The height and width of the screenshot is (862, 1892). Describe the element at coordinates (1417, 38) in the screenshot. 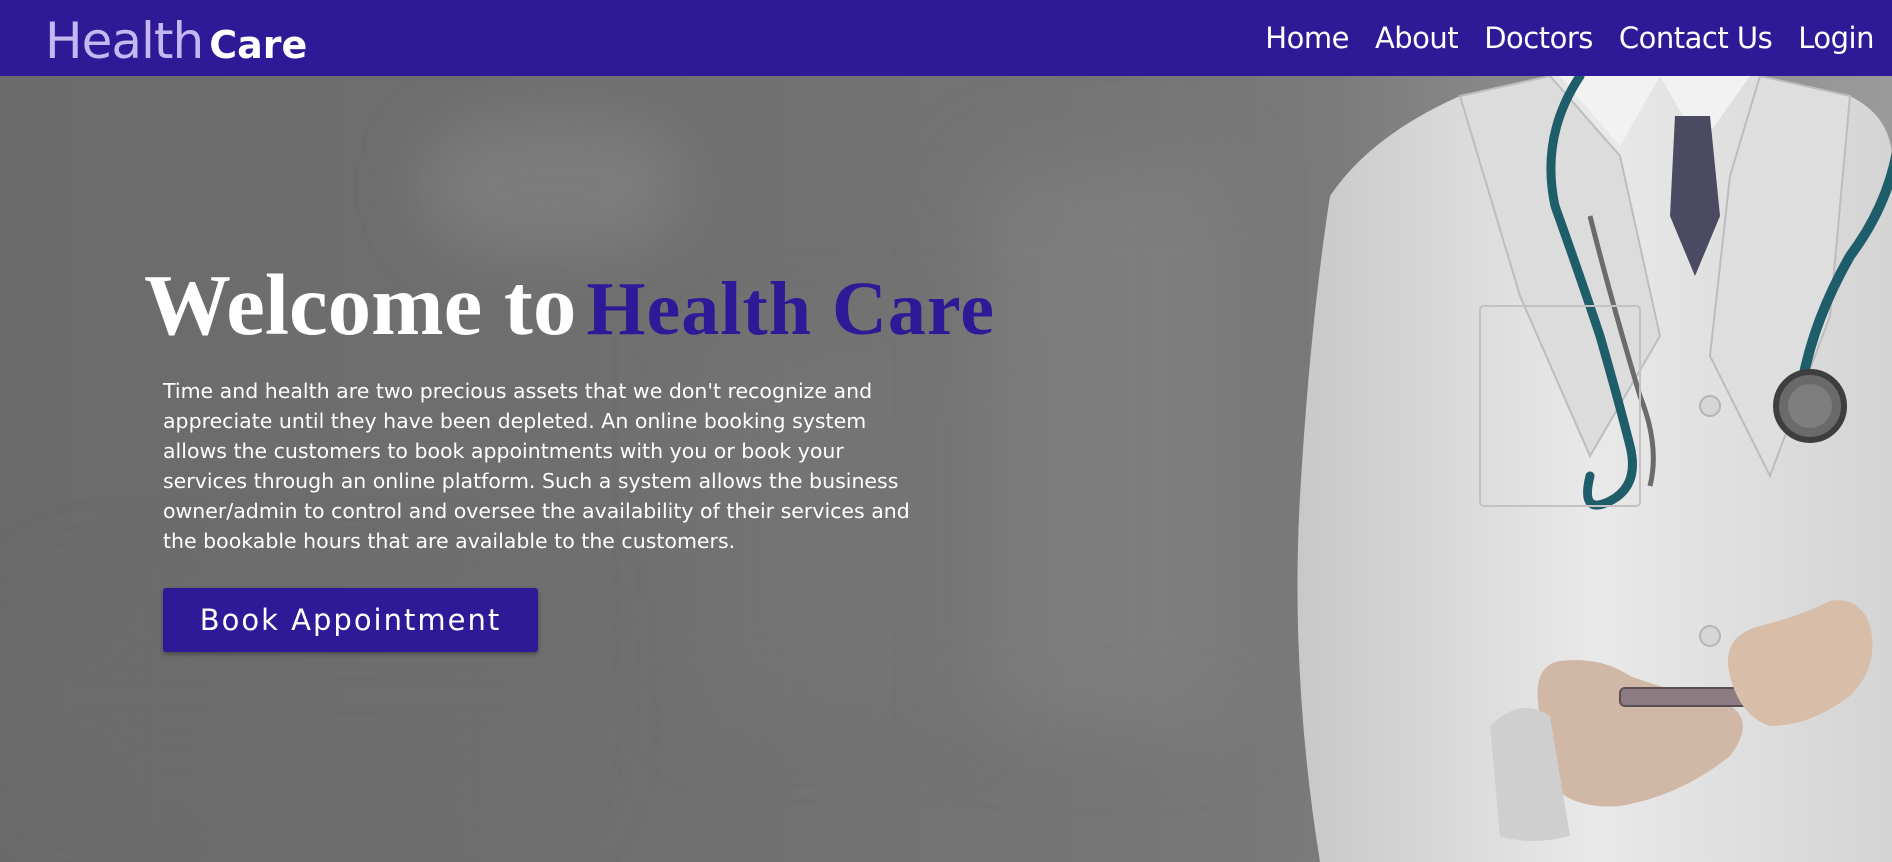

I see `nav-link-about: About` at that location.